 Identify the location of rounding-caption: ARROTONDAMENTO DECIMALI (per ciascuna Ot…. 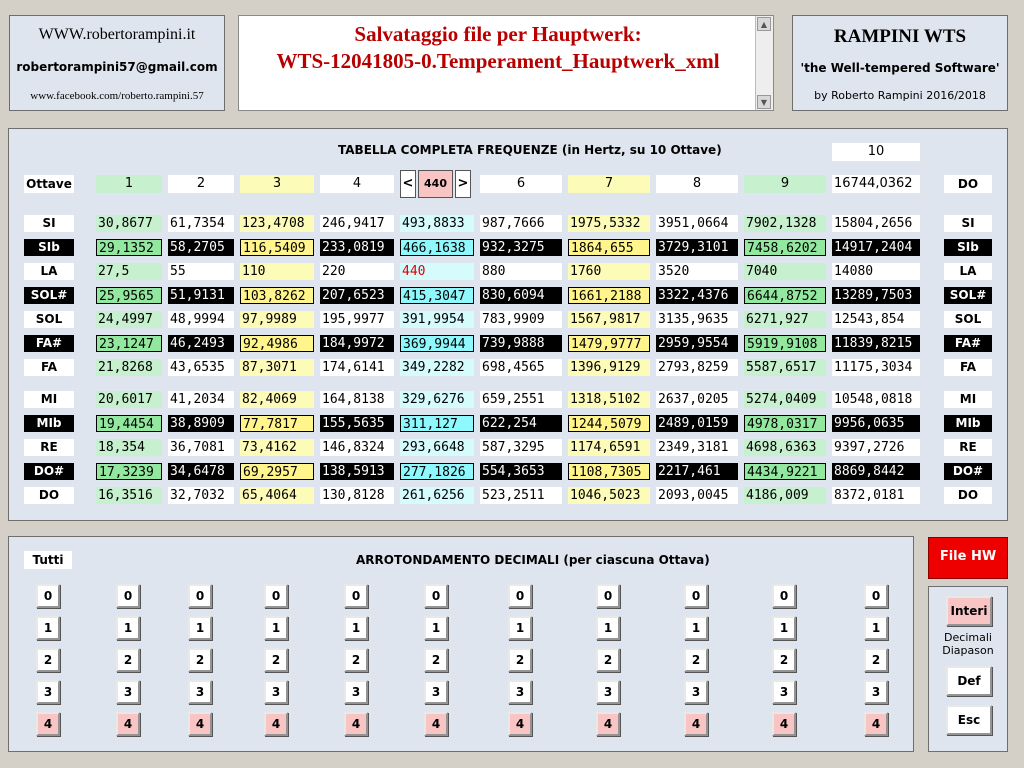
(533, 560).